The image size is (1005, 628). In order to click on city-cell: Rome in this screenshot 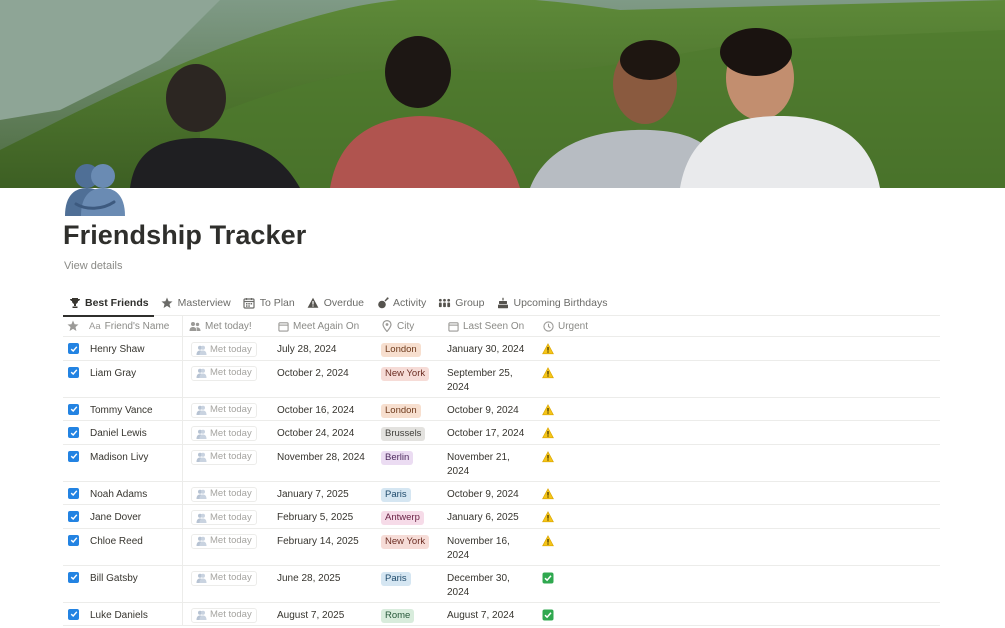, I will do `click(410, 614)`.